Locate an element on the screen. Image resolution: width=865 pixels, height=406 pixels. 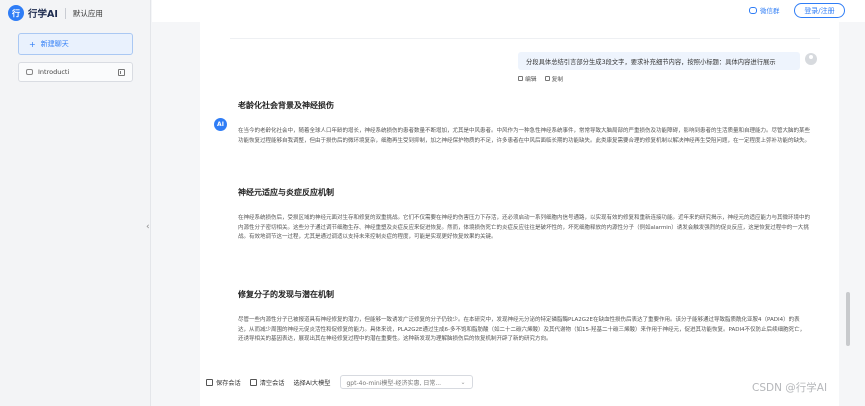
app-name: 默认应用 is located at coordinates (87, 13).